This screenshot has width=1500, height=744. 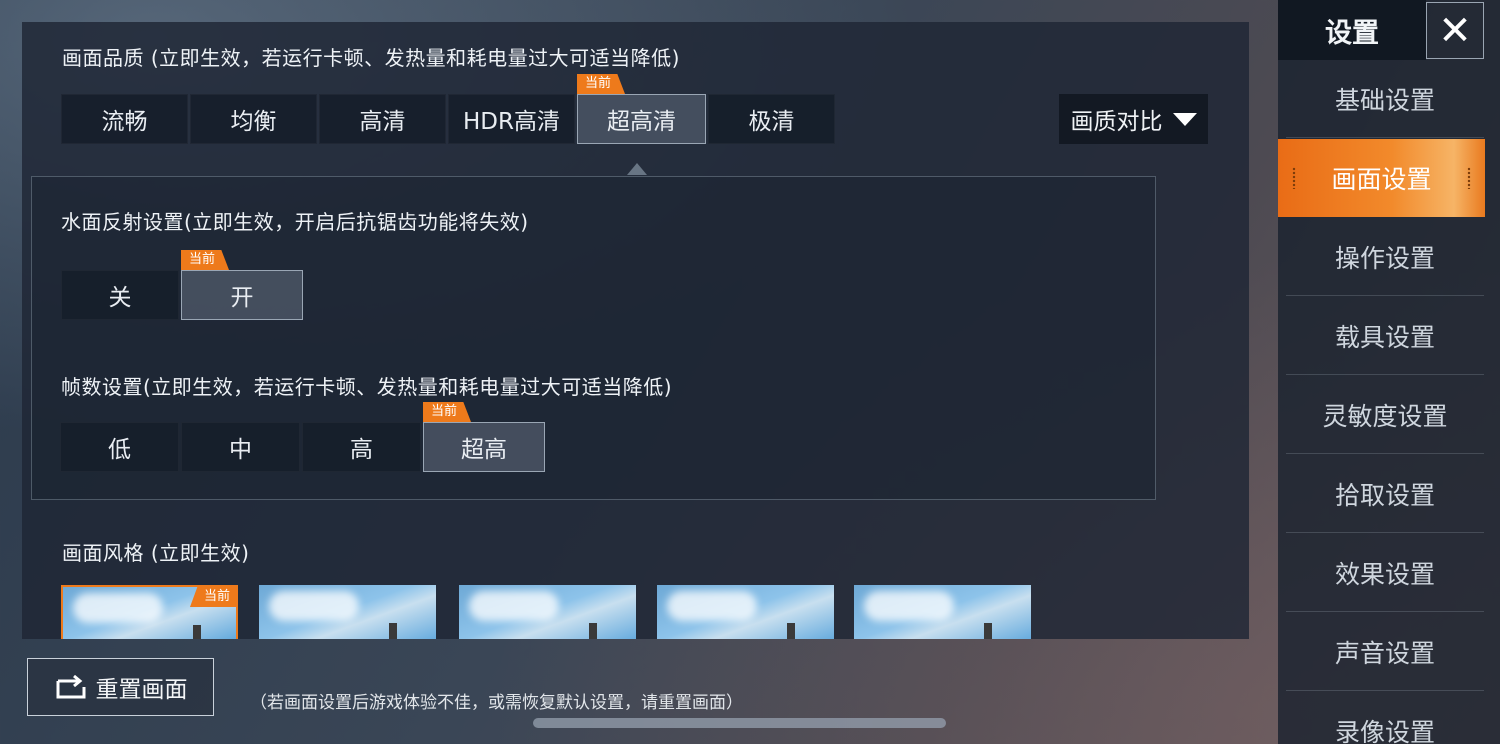 What do you see at coordinates (120, 298) in the screenshot?
I see `water-option-label: 关` at bounding box center [120, 298].